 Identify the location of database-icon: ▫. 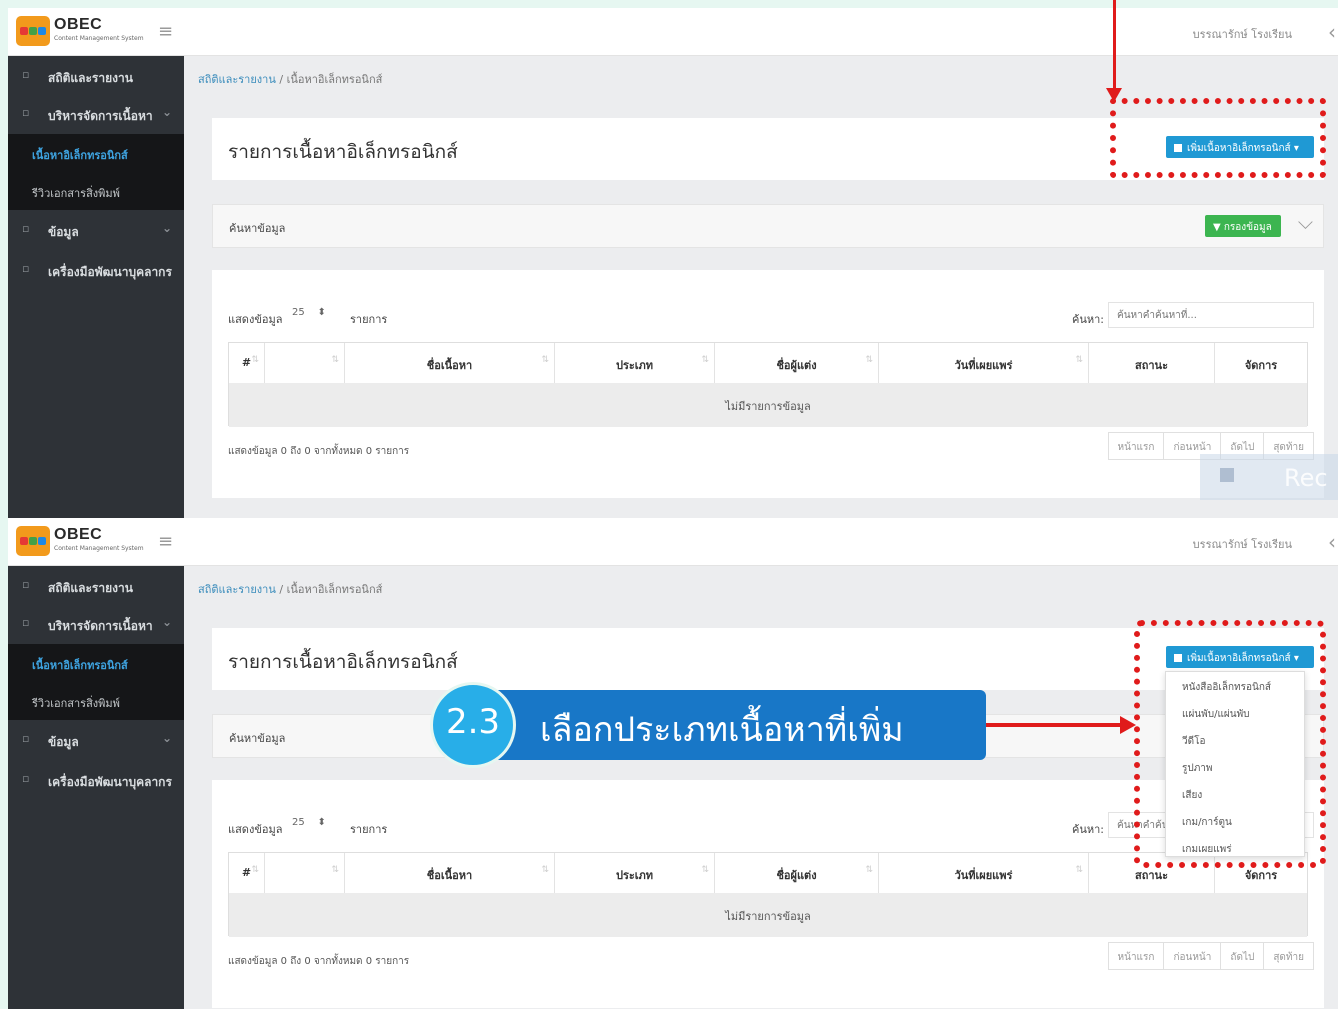
(26, 228).